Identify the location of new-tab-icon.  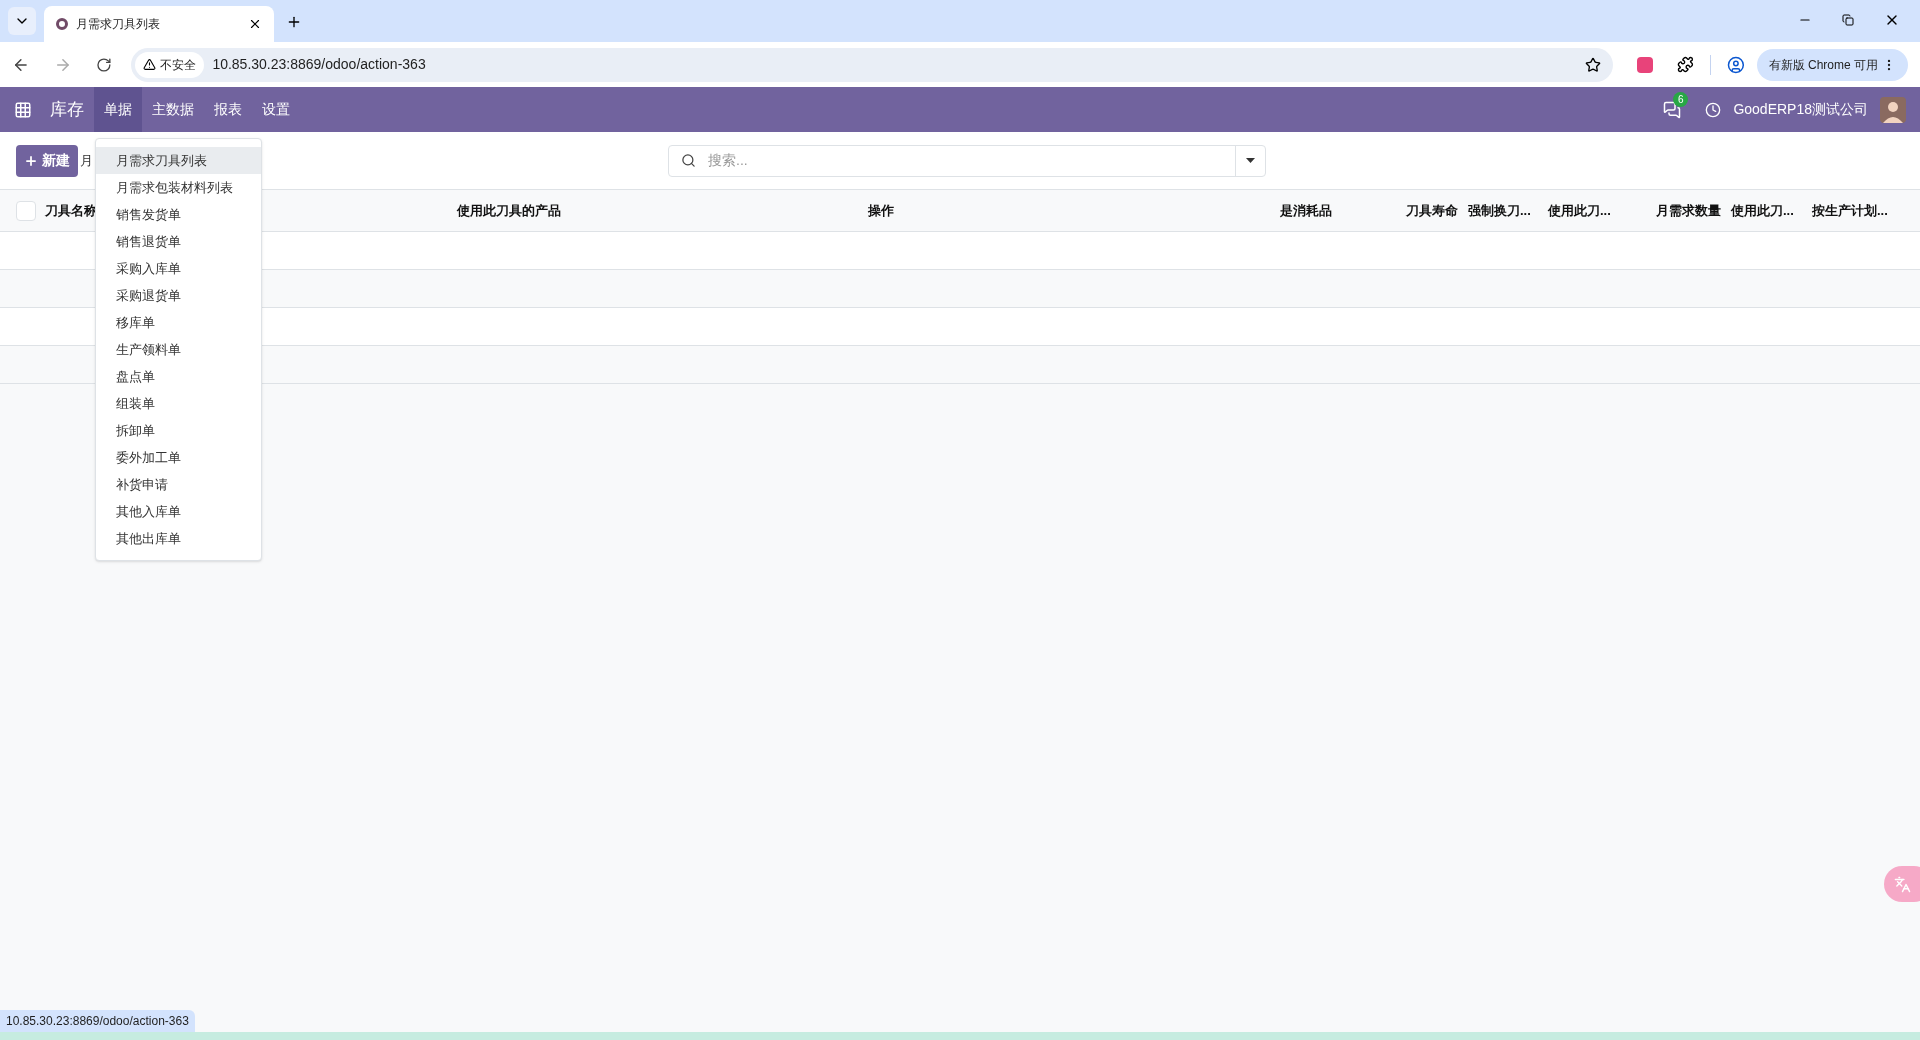
(294, 22).